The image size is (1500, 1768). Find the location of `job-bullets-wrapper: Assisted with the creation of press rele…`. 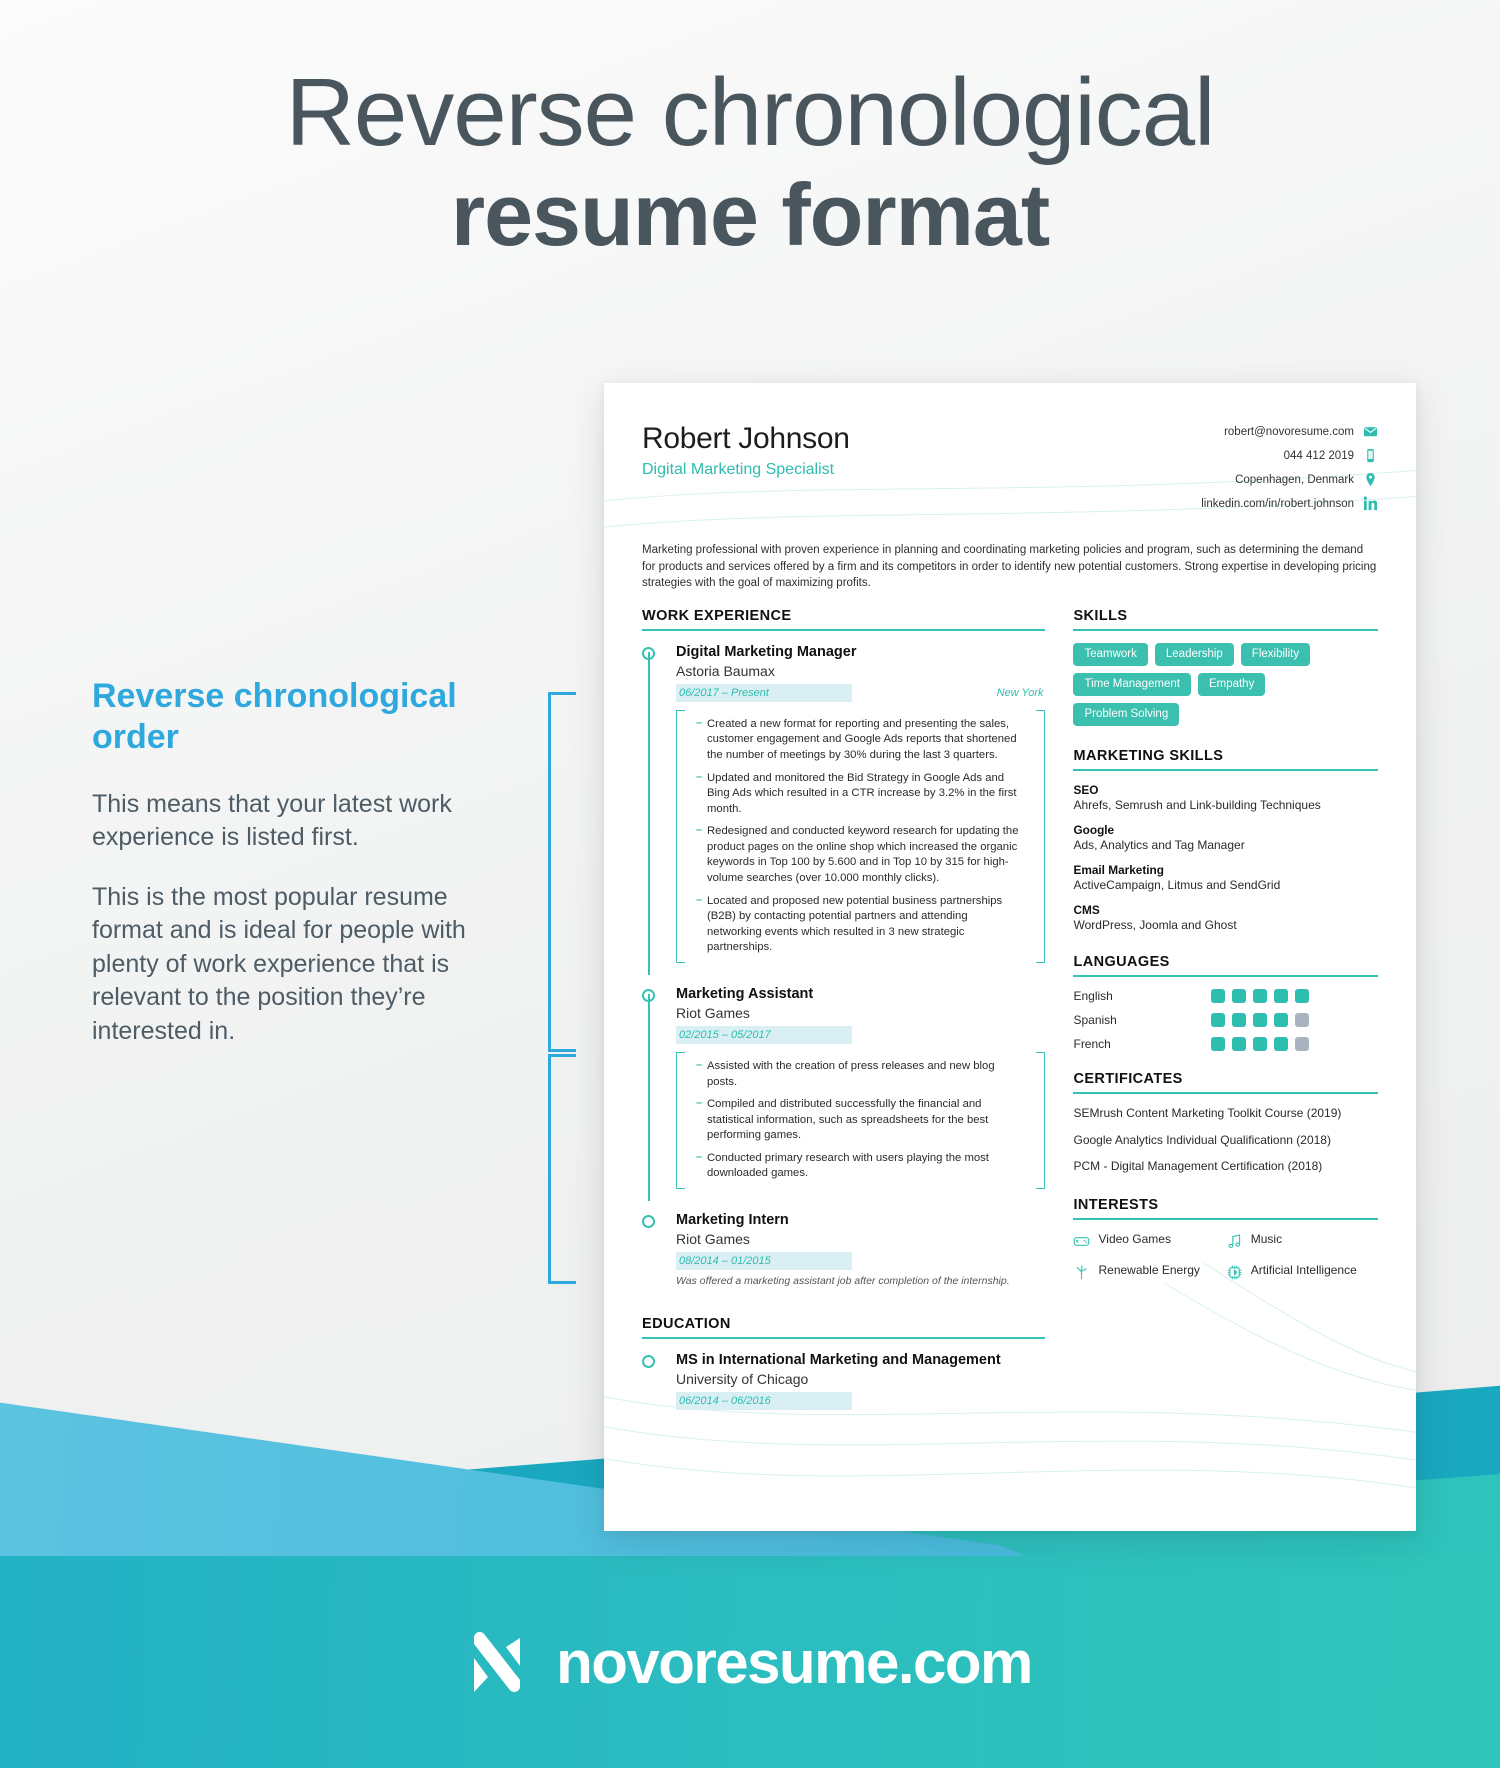

job-bullets-wrapper: Assisted with the creation of press rele… is located at coordinates (861, 1120).